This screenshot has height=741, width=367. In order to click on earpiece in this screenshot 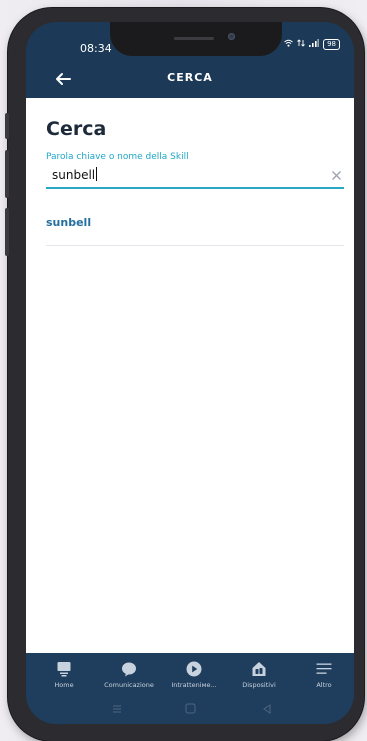, I will do `click(194, 38)`.